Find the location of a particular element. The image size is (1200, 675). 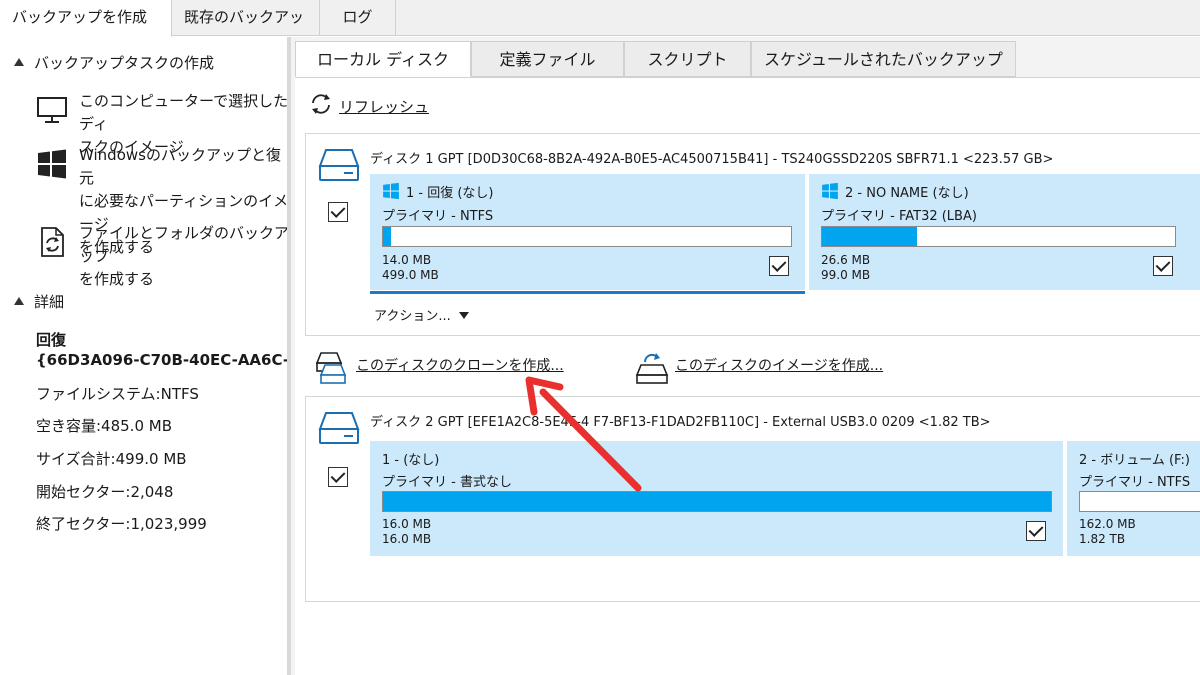

top-tab-bar: バックアップを作成する 既存のバックアップ ログ is located at coordinates (600, 30).